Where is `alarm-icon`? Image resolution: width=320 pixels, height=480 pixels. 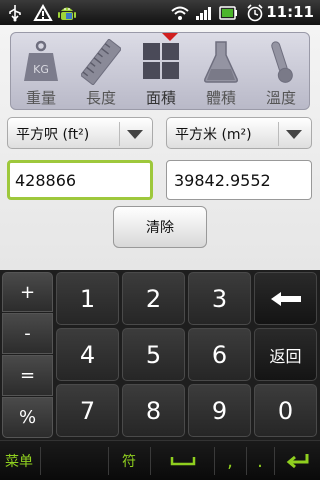 alarm-icon is located at coordinates (255, 12).